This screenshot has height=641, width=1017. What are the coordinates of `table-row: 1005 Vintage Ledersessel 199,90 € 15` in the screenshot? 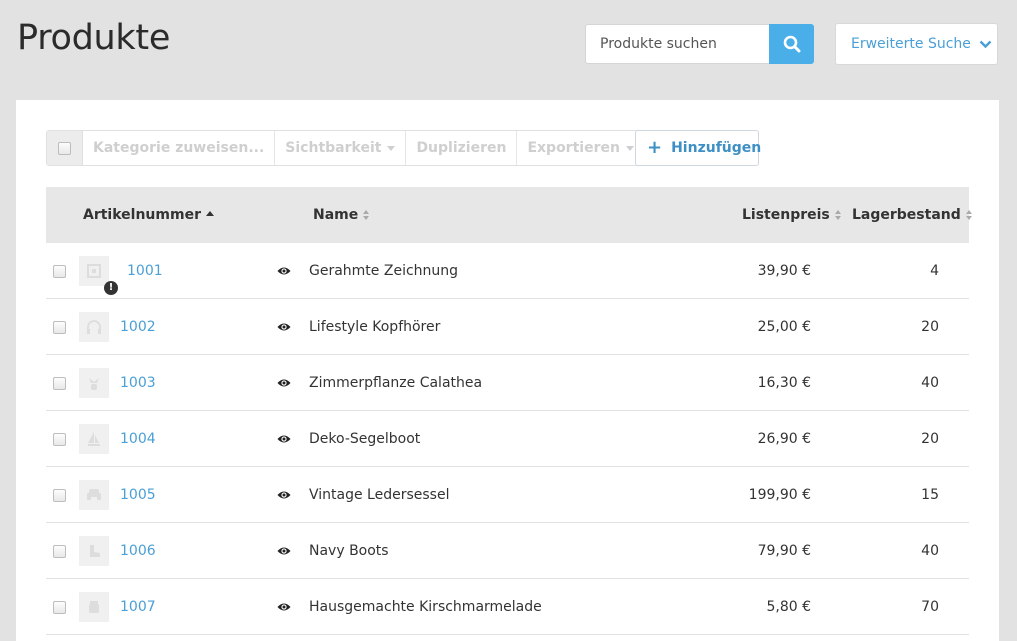 It's located at (507, 495).